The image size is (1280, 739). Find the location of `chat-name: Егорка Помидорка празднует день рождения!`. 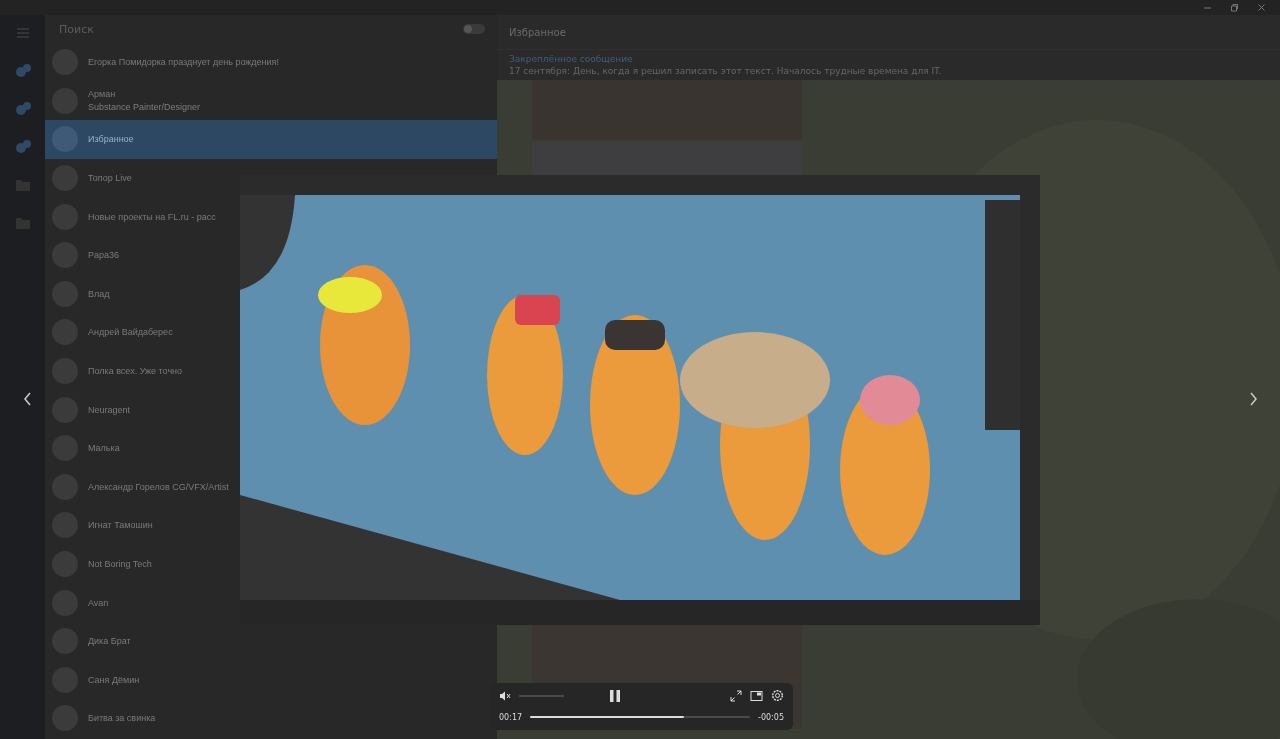

chat-name: Егорка Помидорка празднует день рождения! is located at coordinates (183, 62).